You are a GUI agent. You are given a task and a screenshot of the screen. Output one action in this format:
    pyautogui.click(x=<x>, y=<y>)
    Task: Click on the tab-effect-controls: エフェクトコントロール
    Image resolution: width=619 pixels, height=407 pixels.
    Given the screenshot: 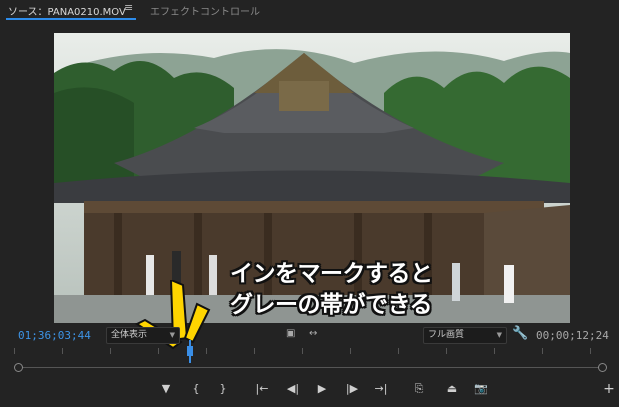 What is the action you would take?
    pyautogui.click(x=205, y=10)
    